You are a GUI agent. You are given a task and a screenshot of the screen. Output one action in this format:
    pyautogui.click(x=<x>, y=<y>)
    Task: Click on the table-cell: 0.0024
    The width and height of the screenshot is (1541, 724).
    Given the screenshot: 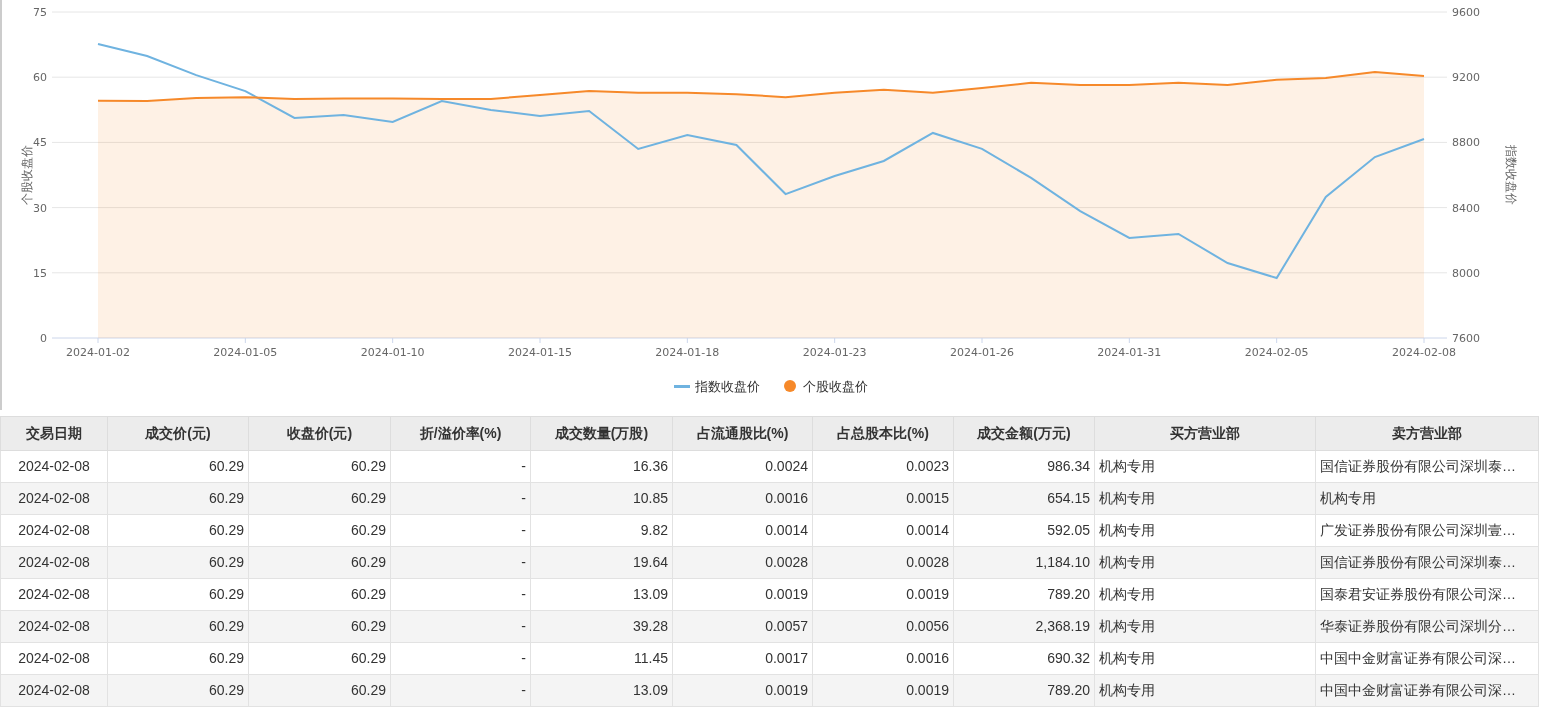 What is the action you would take?
    pyautogui.click(x=742, y=466)
    